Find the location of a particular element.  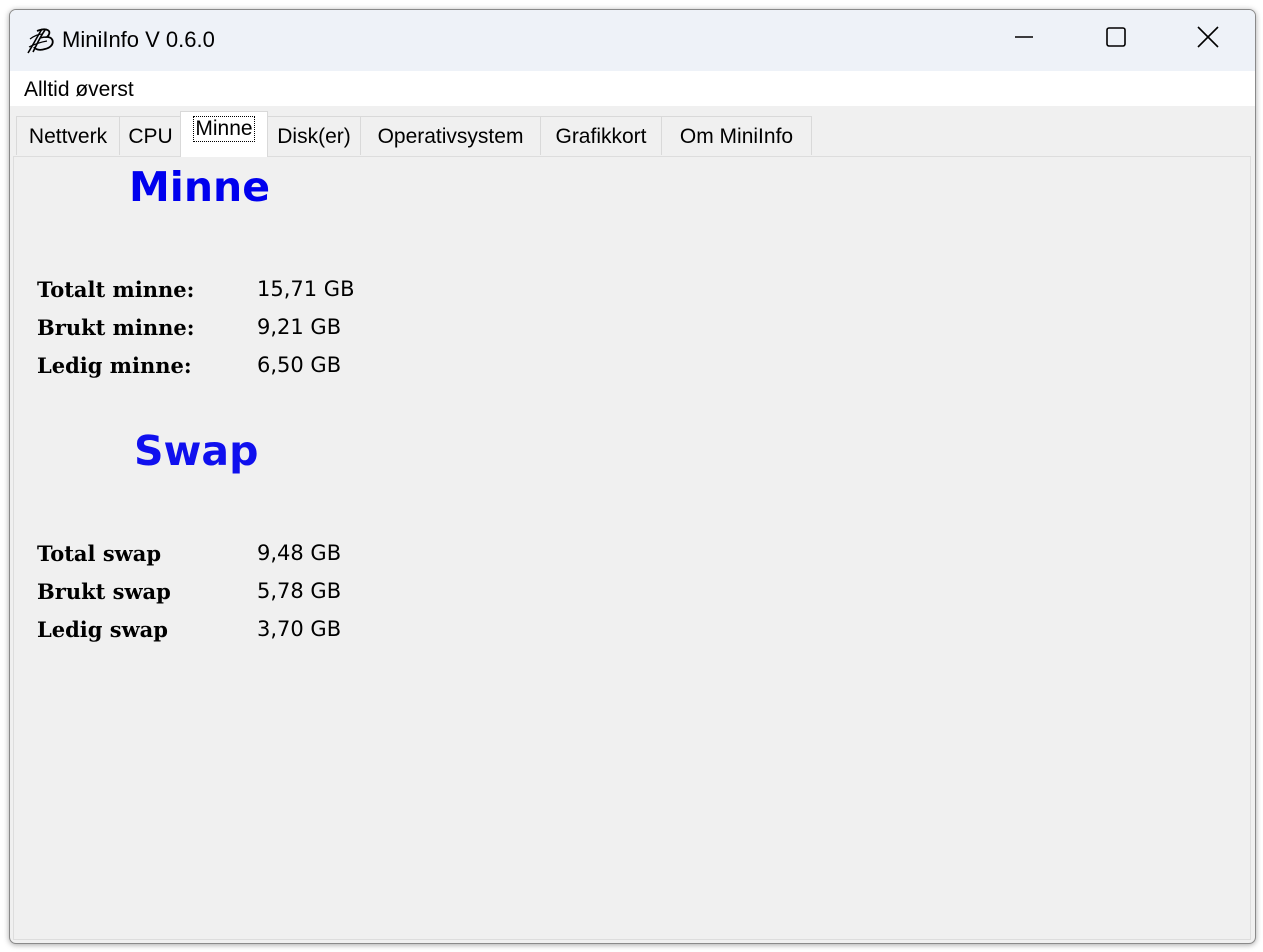

total-memory-value: 15,71 GB is located at coordinates (306, 289).